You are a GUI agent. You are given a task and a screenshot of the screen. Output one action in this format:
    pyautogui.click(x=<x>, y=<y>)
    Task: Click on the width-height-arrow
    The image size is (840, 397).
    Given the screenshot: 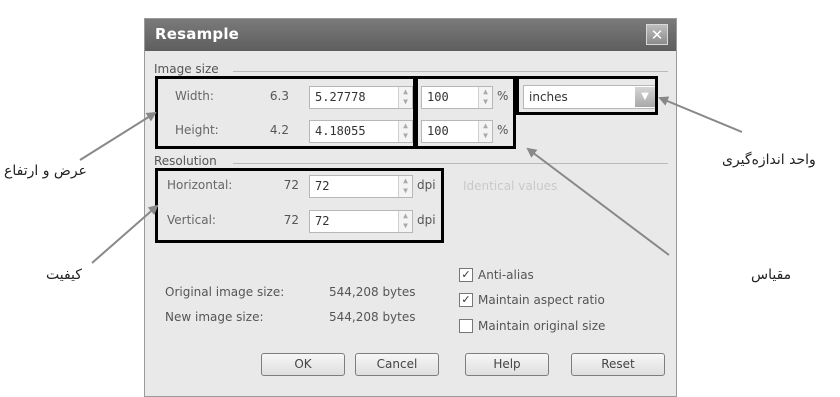 What is the action you would take?
    pyautogui.click(x=118, y=136)
    